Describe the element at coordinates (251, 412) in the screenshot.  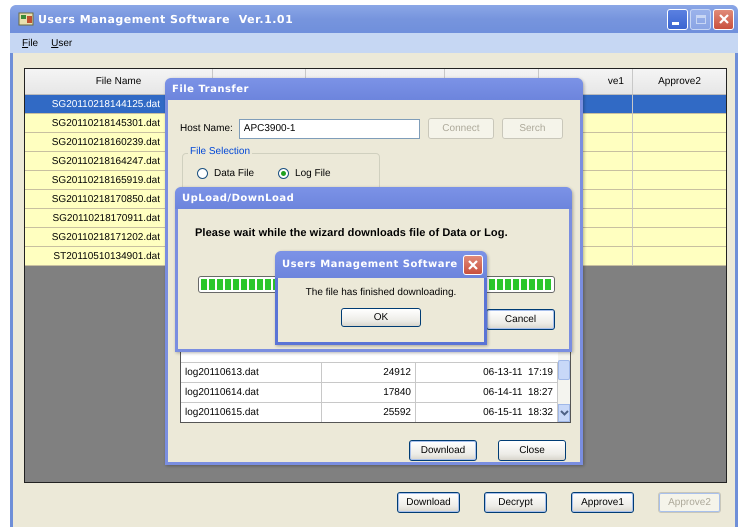
I see `table-cell: log20110615.dat` at that location.